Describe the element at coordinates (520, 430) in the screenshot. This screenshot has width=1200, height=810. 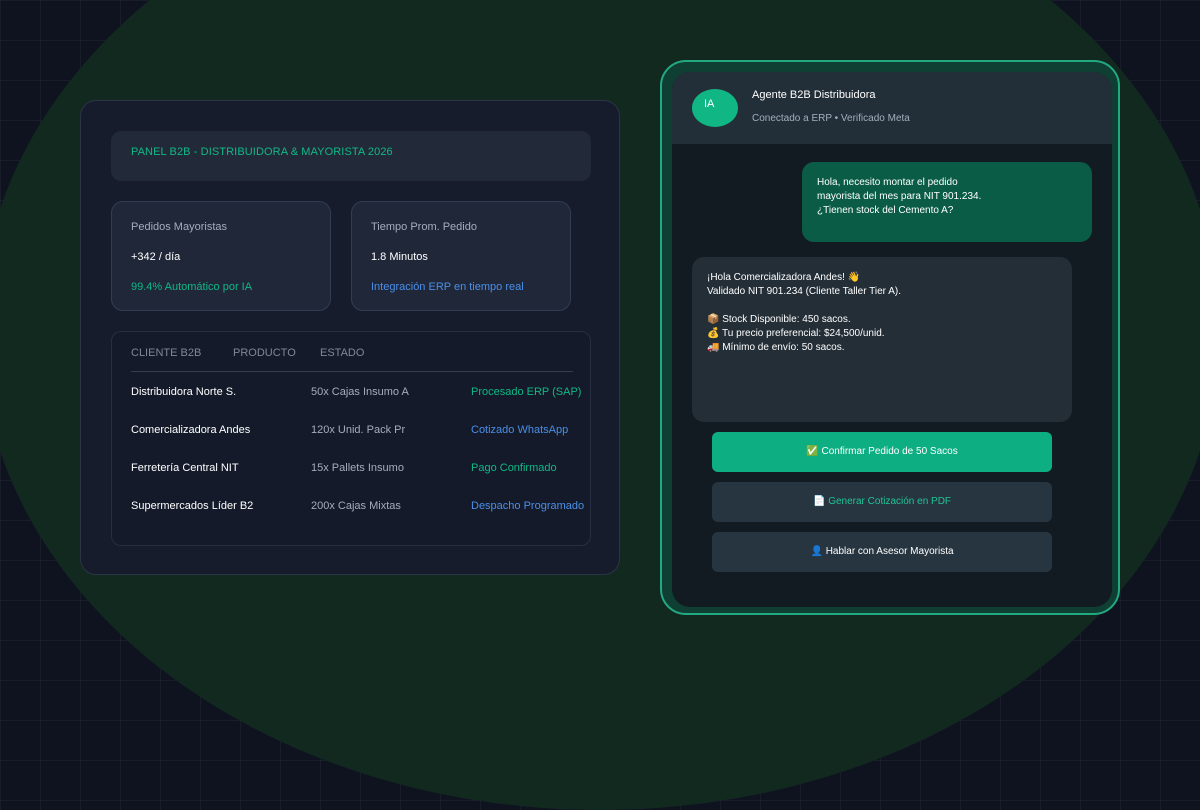
I see `status-badge: Cotizado WhatsApp` at that location.